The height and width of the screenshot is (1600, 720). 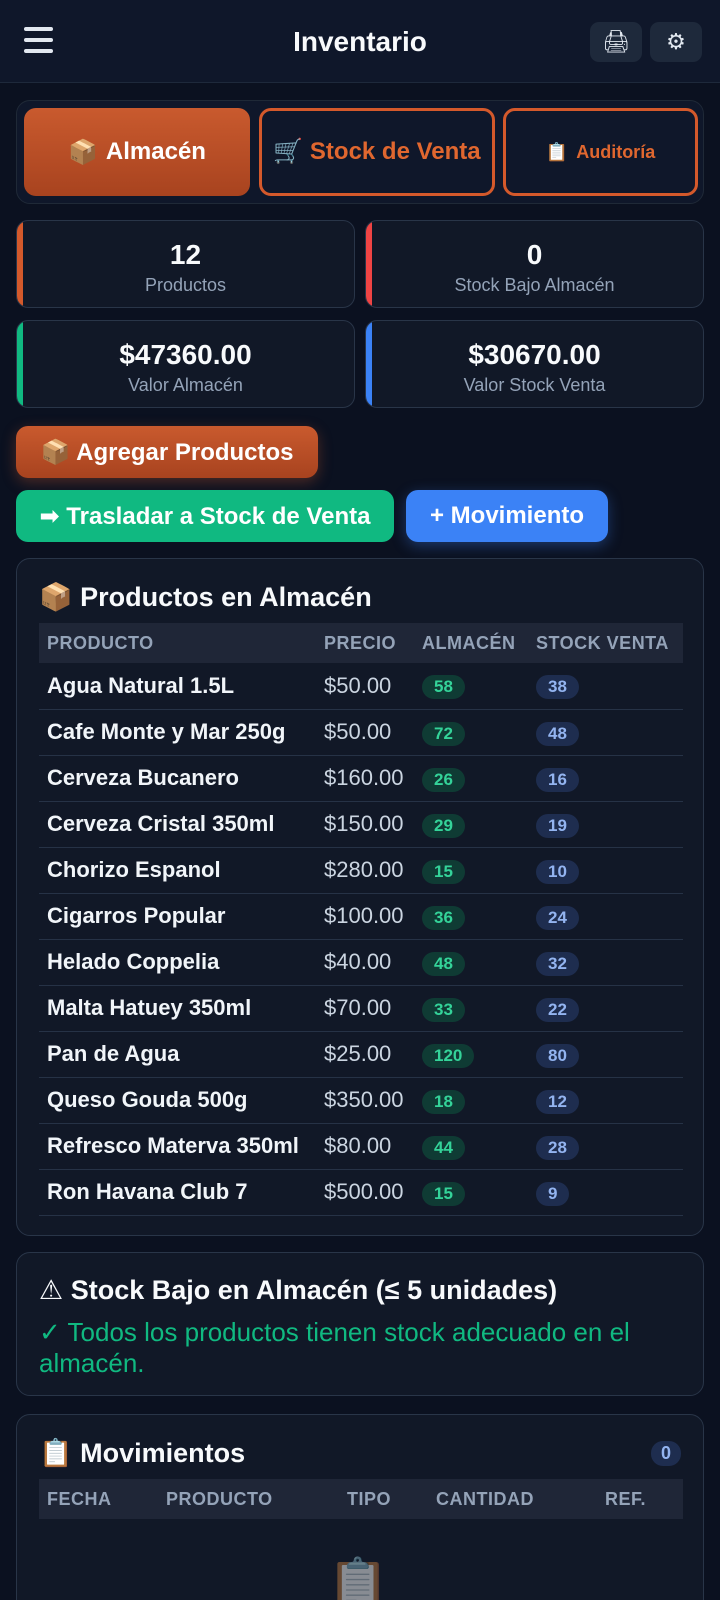 What do you see at coordinates (365, 962) in the screenshot?
I see `product-price: $40.00` at bounding box center [365, 962].